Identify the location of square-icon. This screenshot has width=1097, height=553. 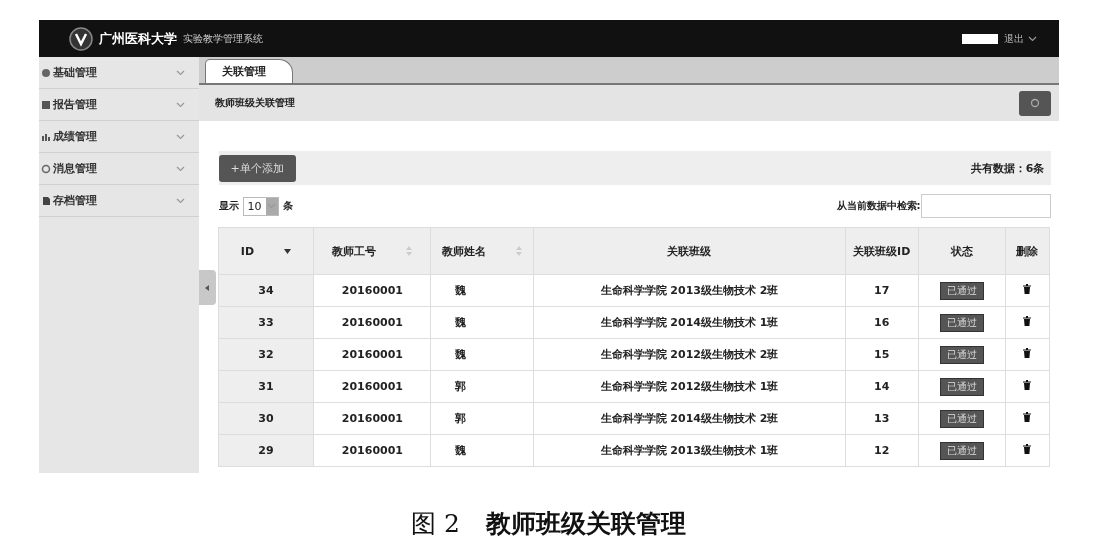
(45, 104).